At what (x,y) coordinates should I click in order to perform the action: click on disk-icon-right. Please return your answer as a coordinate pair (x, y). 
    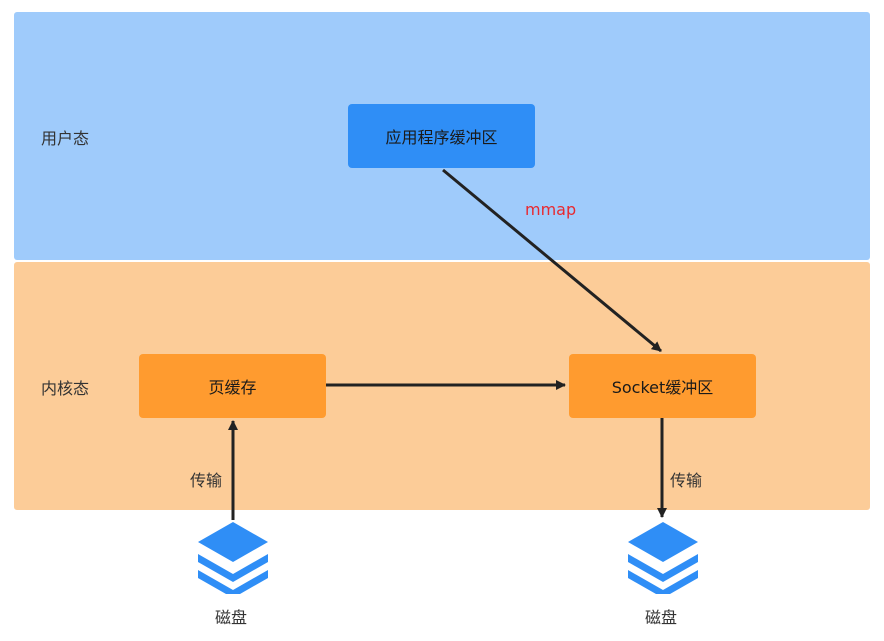
    Looking at the image, I should click on (663, 558).